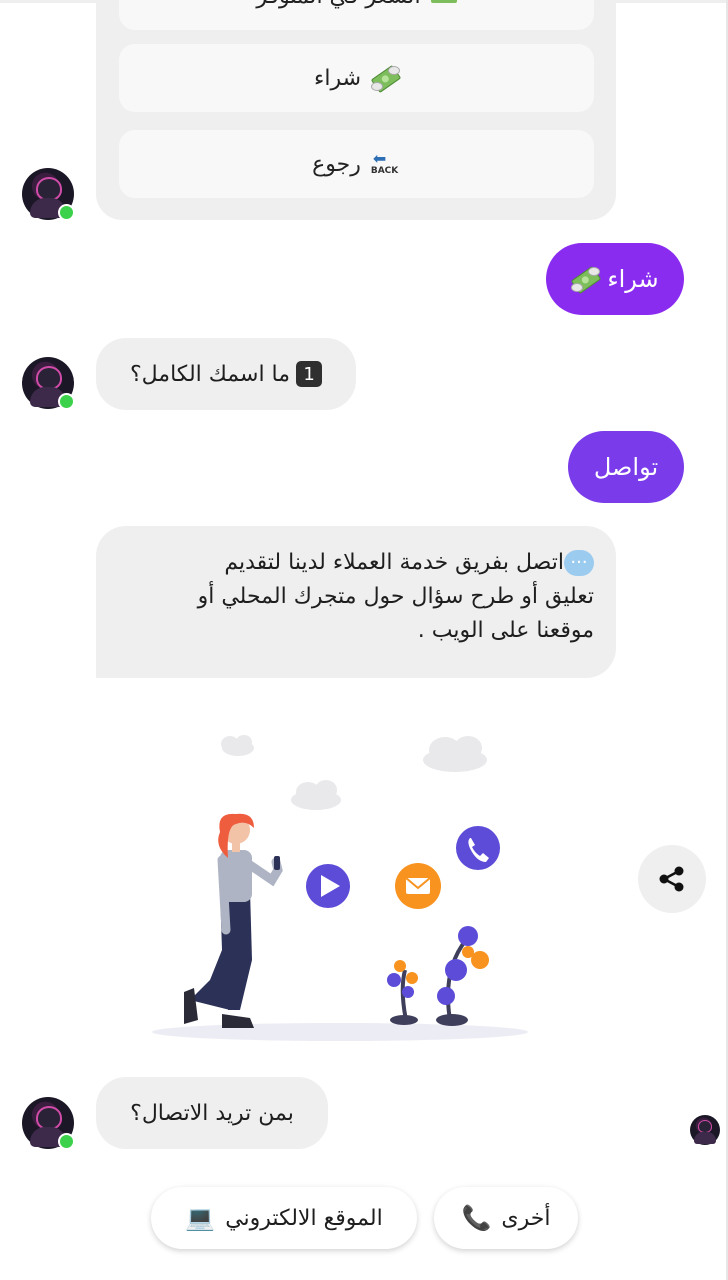  What do you see at coordinates (476, 1218) in the screenshot?
I see `telephone-icon: 📞` at bounding box center [476, 1218].